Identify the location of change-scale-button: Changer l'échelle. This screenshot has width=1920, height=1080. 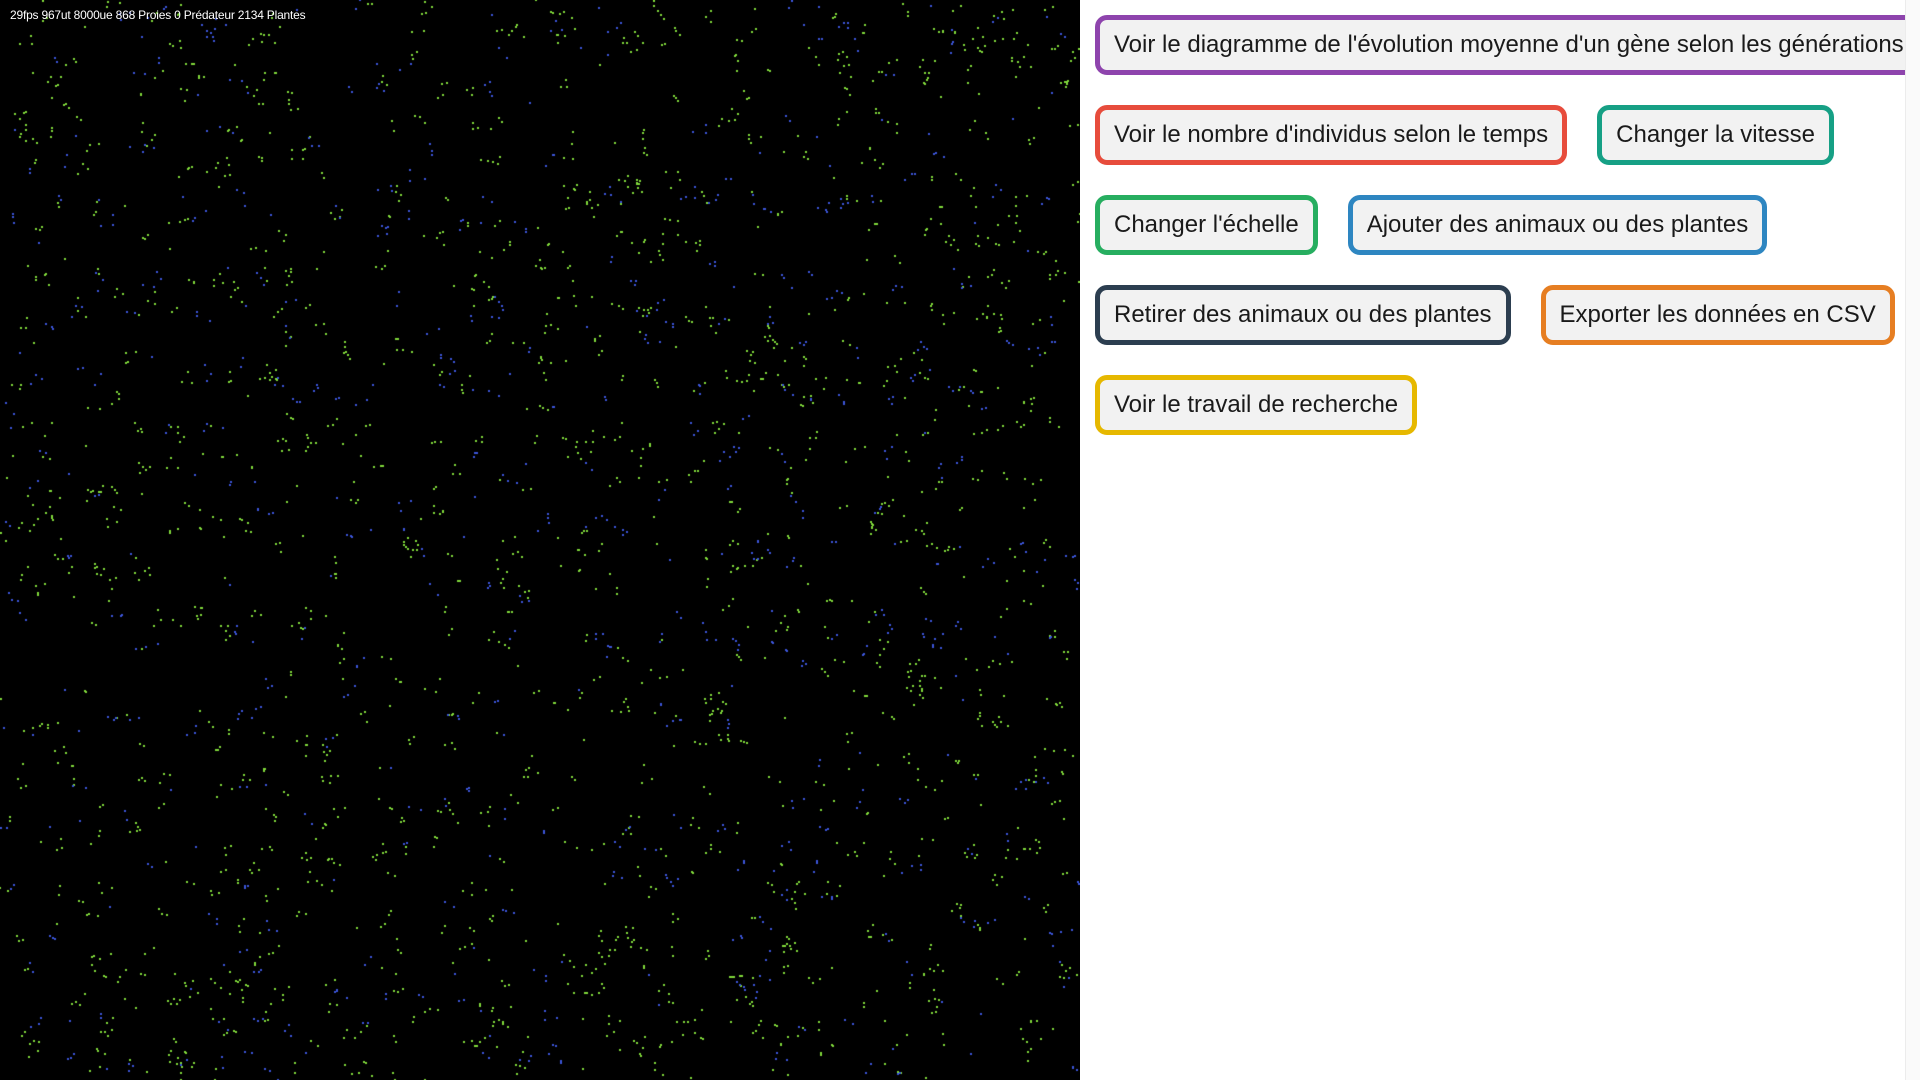
(1206, 225).